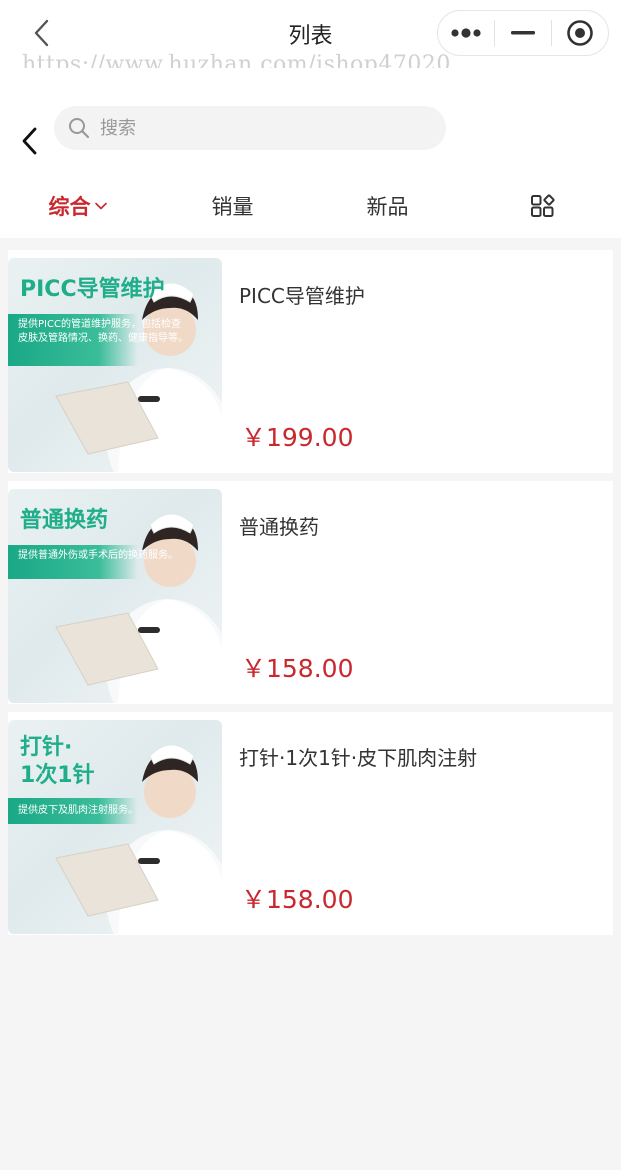 This screenshot has width=621, height=1170. What do you see at coordinates (78, 810) in the screenshot?
I see `image-desc: 提供皮下及肌肉注射服务。` at bounding box center [78, 810].